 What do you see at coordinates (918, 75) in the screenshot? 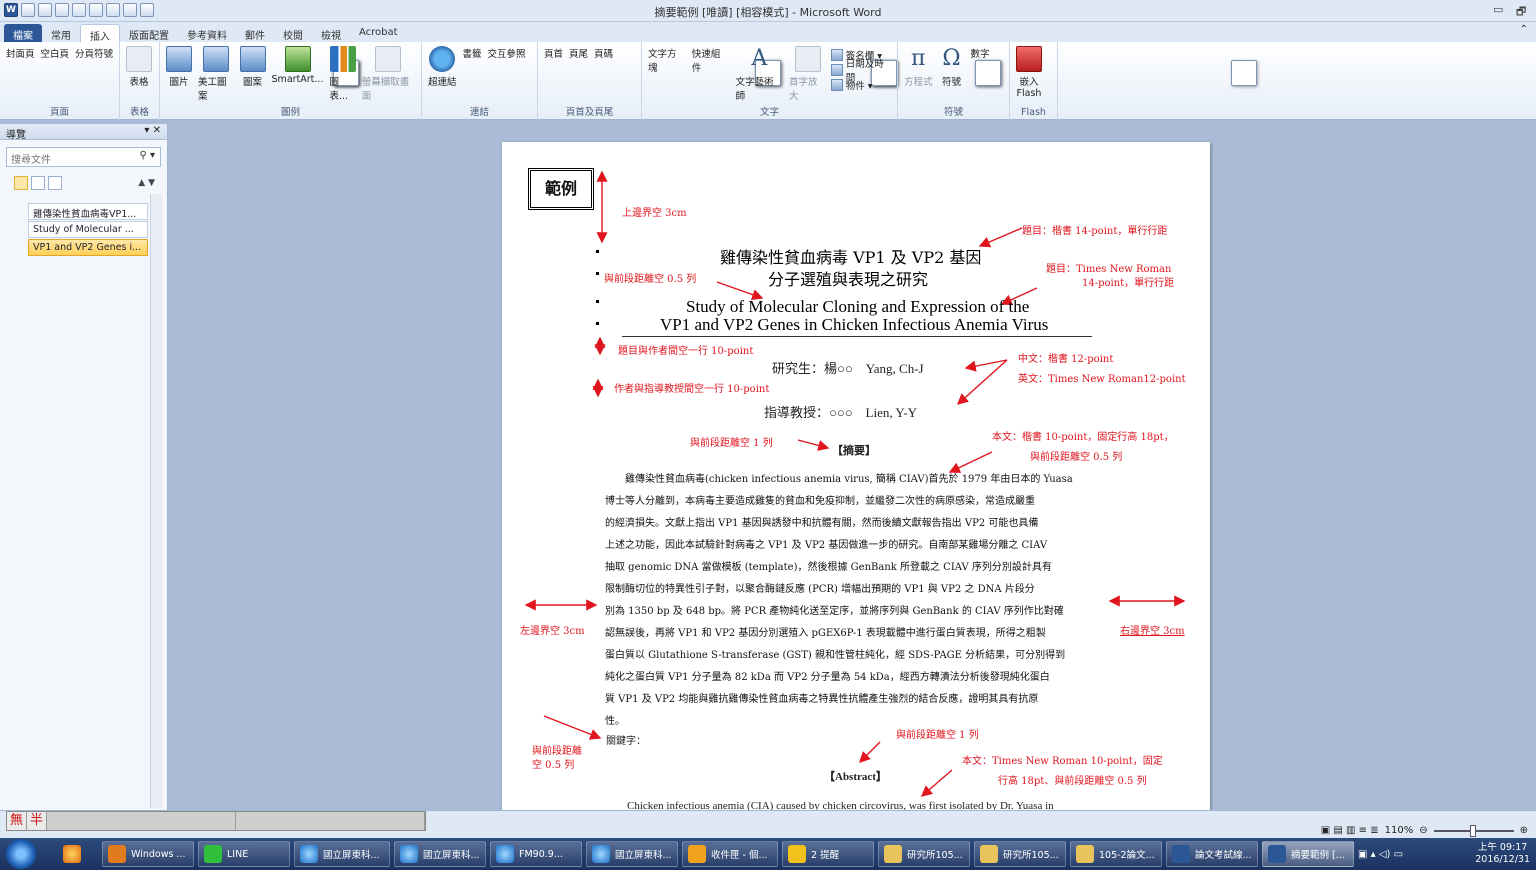
I see `equation-button: π 方程式` at bounding box center [918, 75].